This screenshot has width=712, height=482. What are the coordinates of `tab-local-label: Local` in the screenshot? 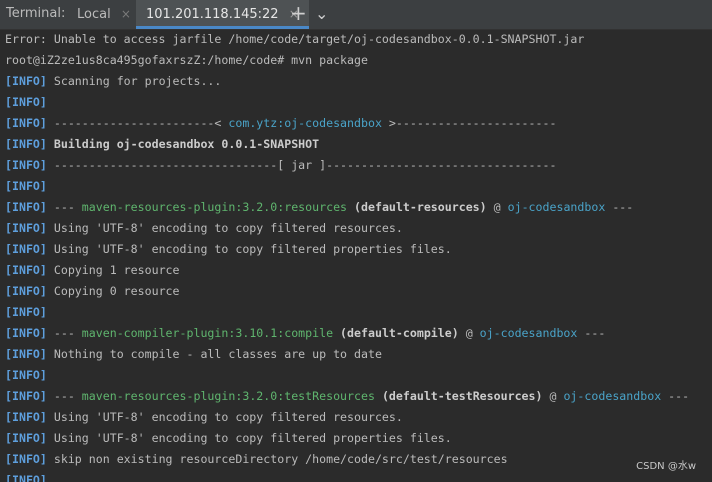 It's located at (94, 14).